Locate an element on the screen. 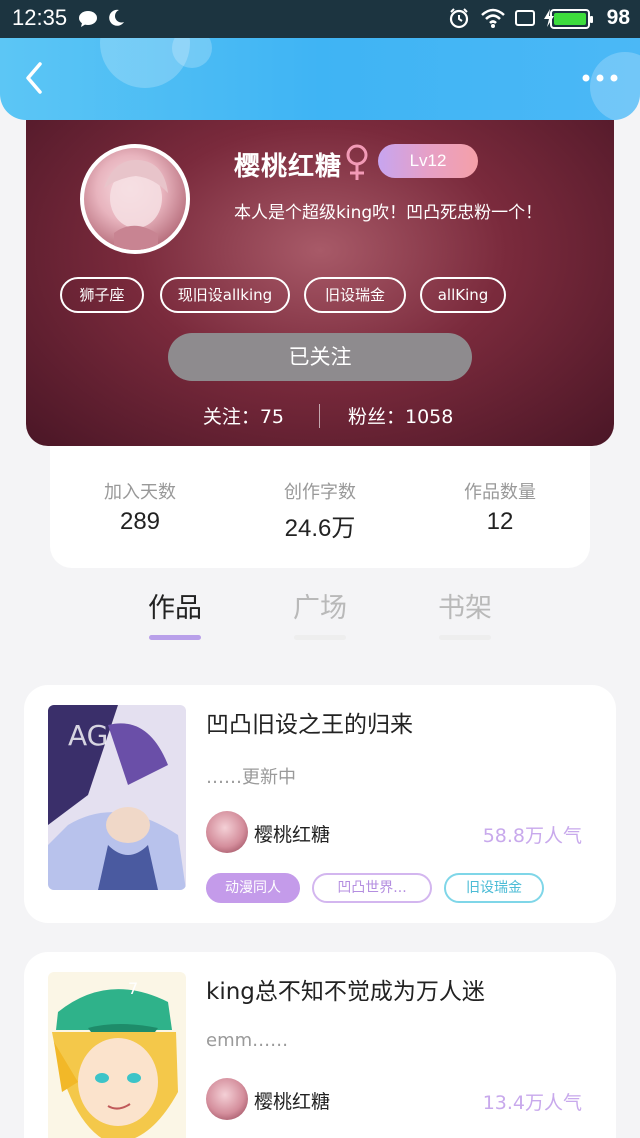  profile-tag: allKing is located at coordinates (463, 295).